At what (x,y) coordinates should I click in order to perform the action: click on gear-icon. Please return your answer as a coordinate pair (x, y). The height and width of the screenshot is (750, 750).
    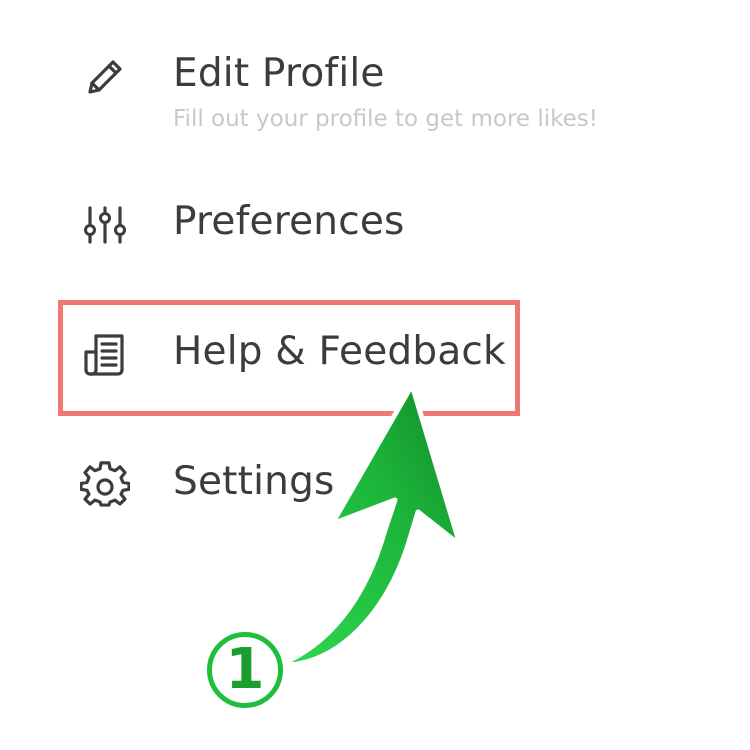
    Looking at the image, I should click on (105, 485).